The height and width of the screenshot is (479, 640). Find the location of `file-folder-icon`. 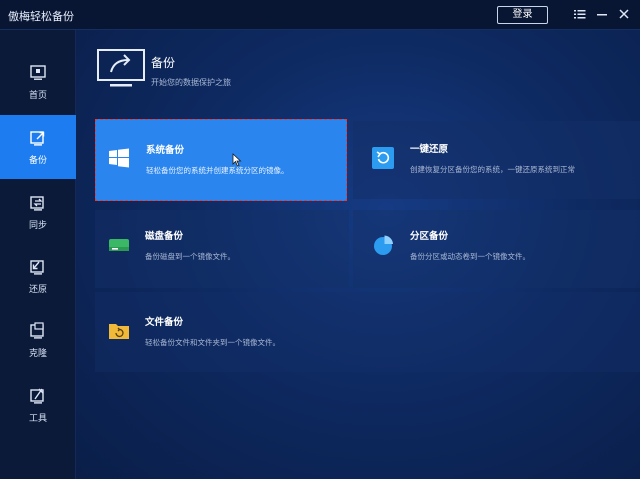

file-folder-icon is located at coordinates (119, 331).